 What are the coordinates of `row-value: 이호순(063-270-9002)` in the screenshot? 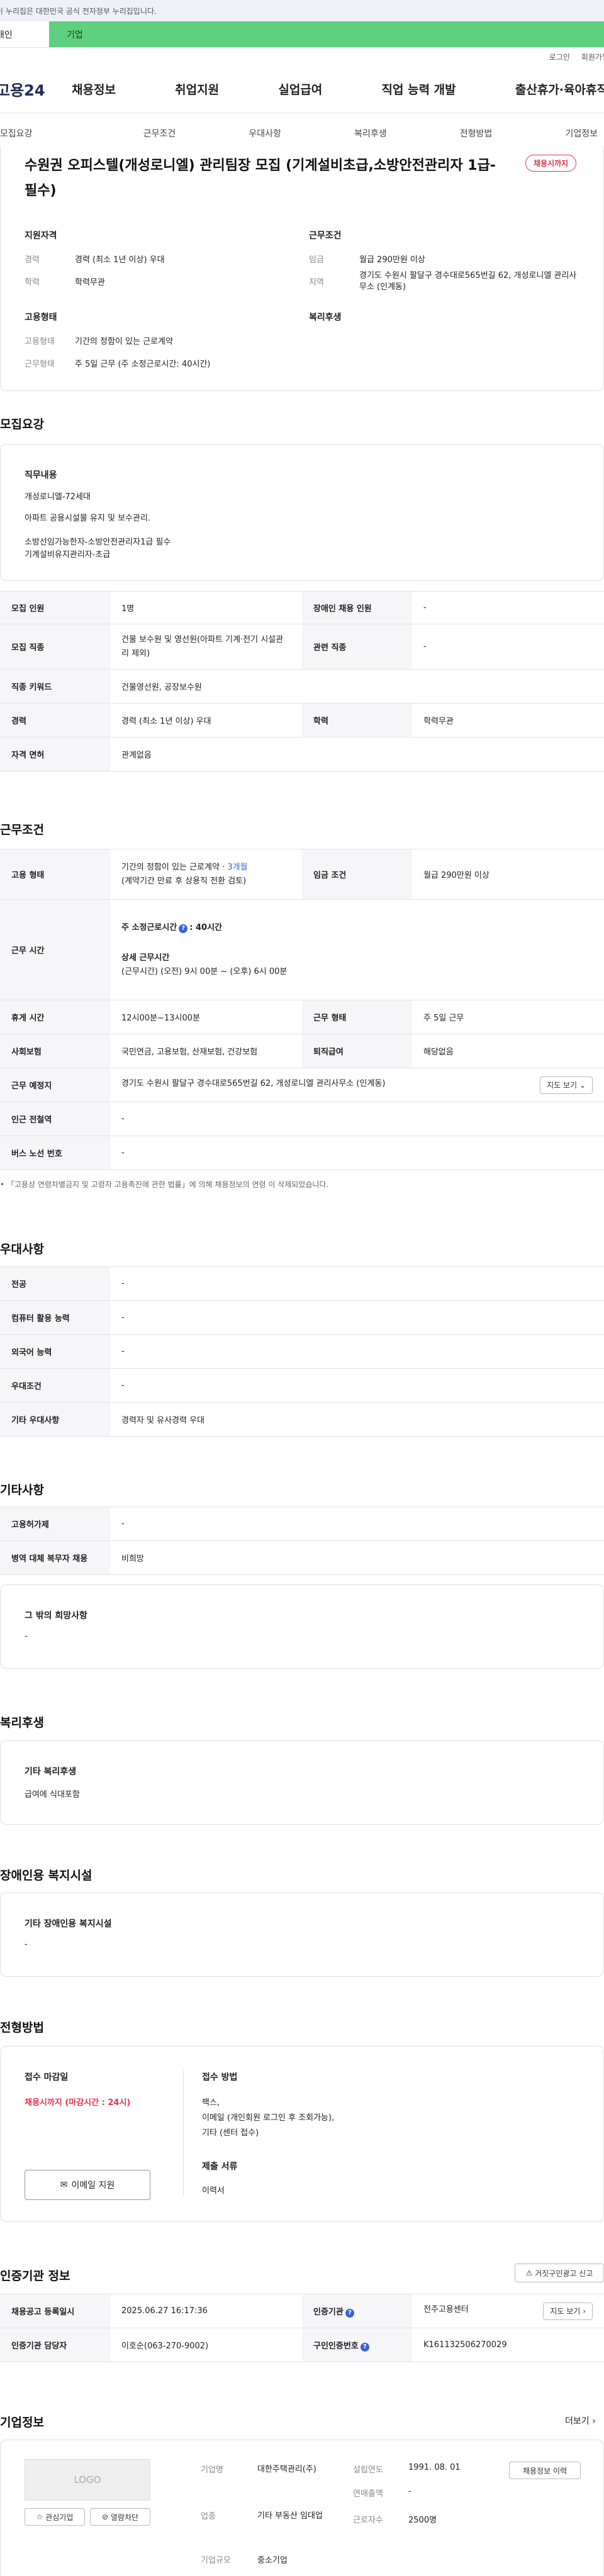 It's located at (206, 2345).